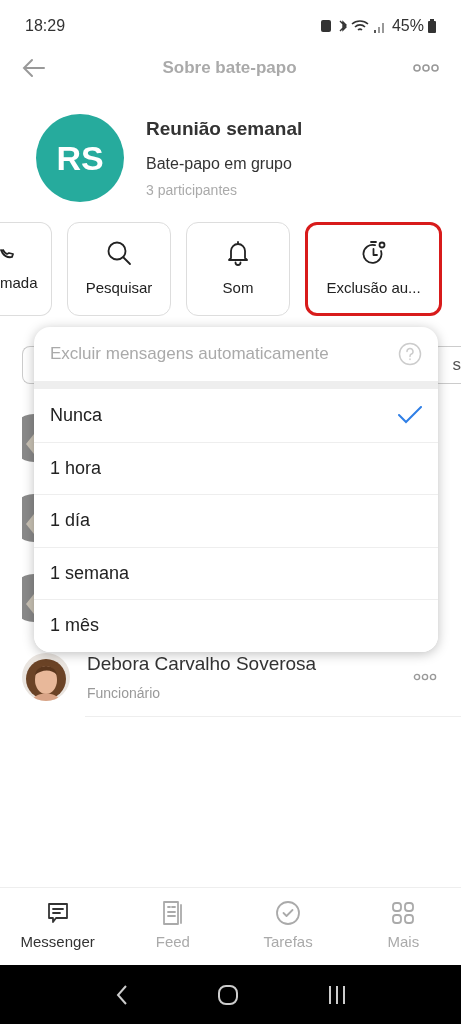  I want to click on back-button, so click(34, 68).